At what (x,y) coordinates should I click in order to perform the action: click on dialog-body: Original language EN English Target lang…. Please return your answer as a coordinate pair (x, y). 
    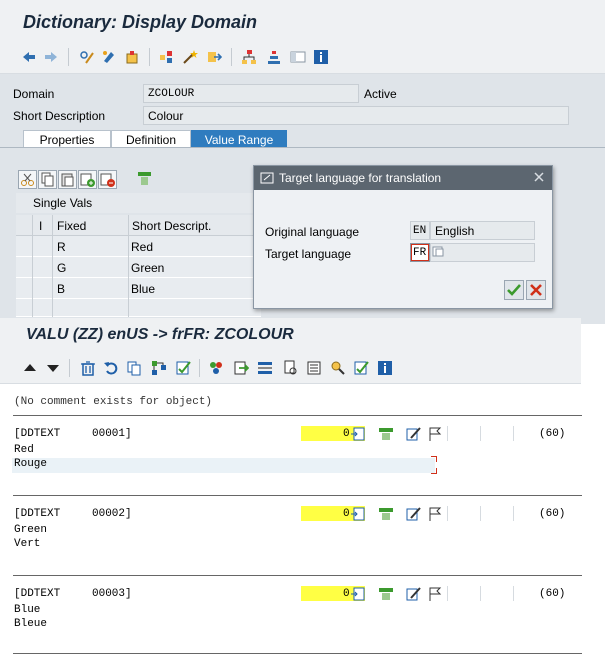
    Looking at the image, I should click on (403, 249).